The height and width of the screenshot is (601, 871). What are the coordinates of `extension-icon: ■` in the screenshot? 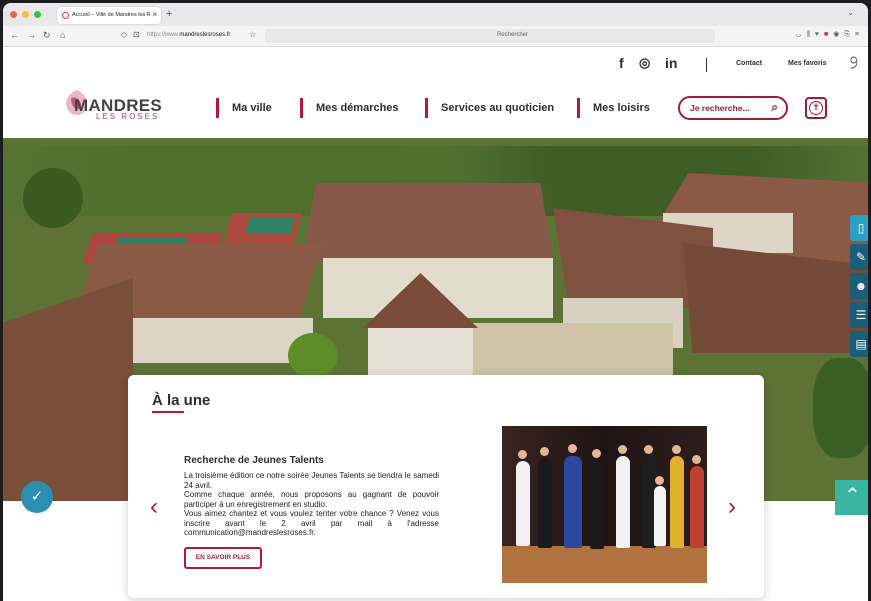 It's located at (828, 34).